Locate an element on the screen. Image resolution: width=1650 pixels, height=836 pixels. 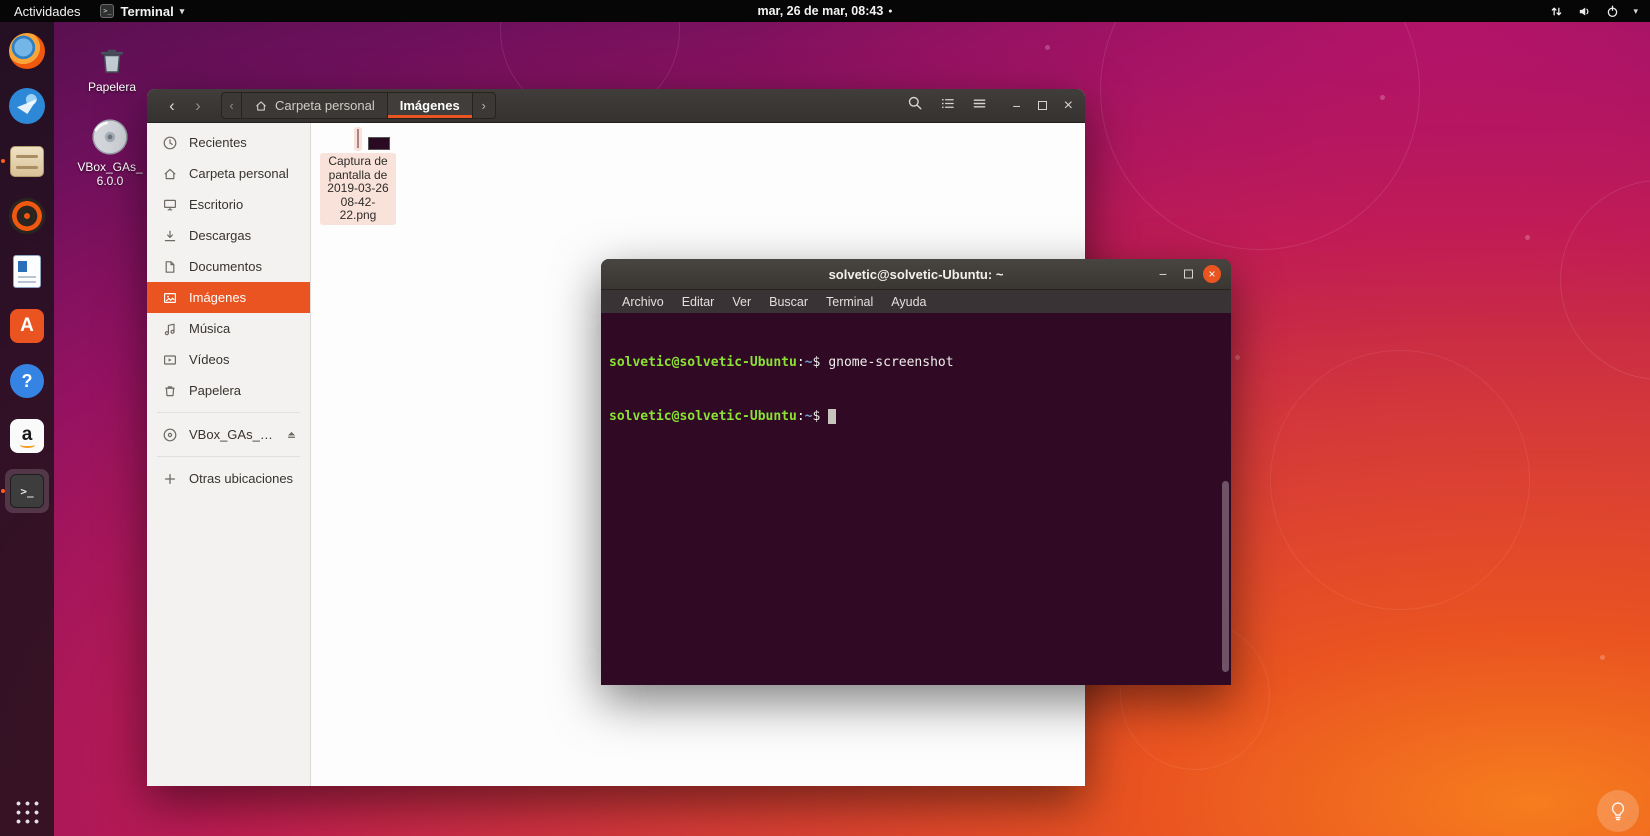
typed-command: gnome-screenshot is located at coordinates (891, 362).